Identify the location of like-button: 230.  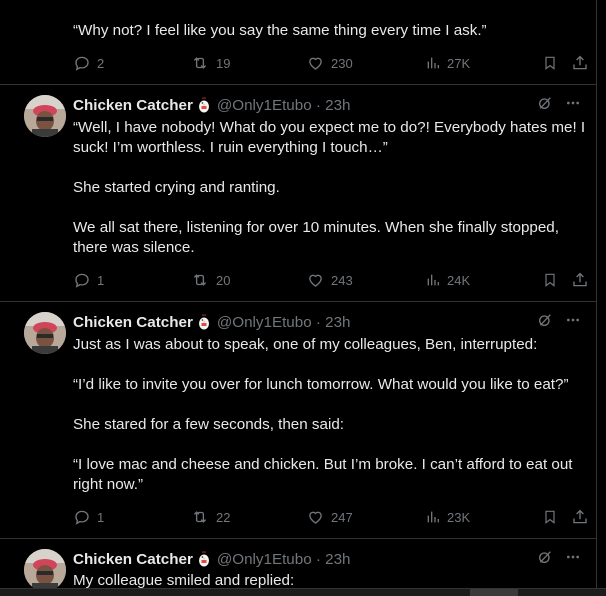
(329, 63).